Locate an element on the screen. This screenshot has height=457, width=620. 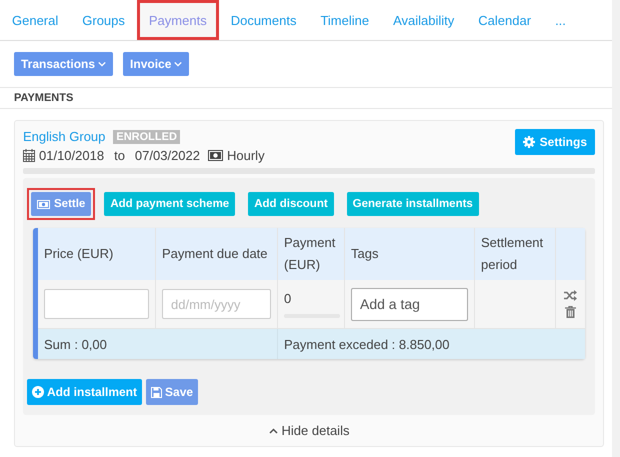
start-date: 01/10/2018 is located at coordinates (71, 155).